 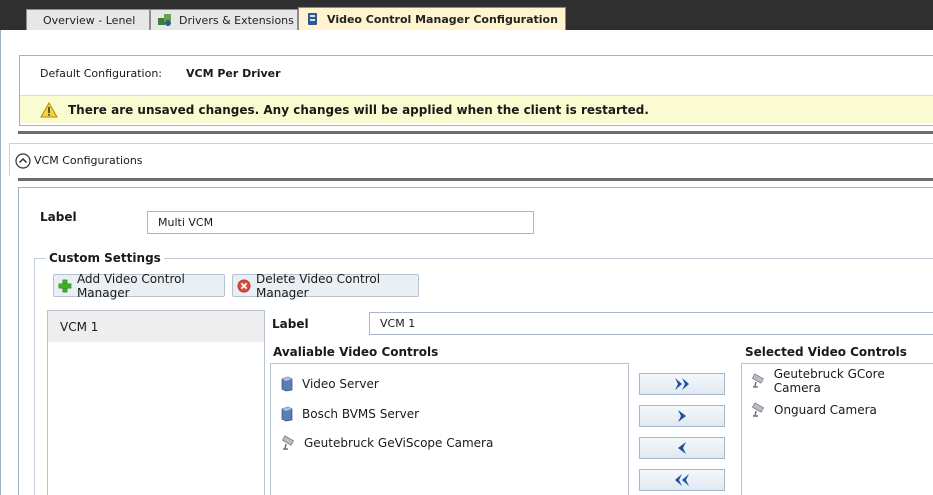 I want to click on list-item: Bosch BVMS Server, so click(x=349, y=414).